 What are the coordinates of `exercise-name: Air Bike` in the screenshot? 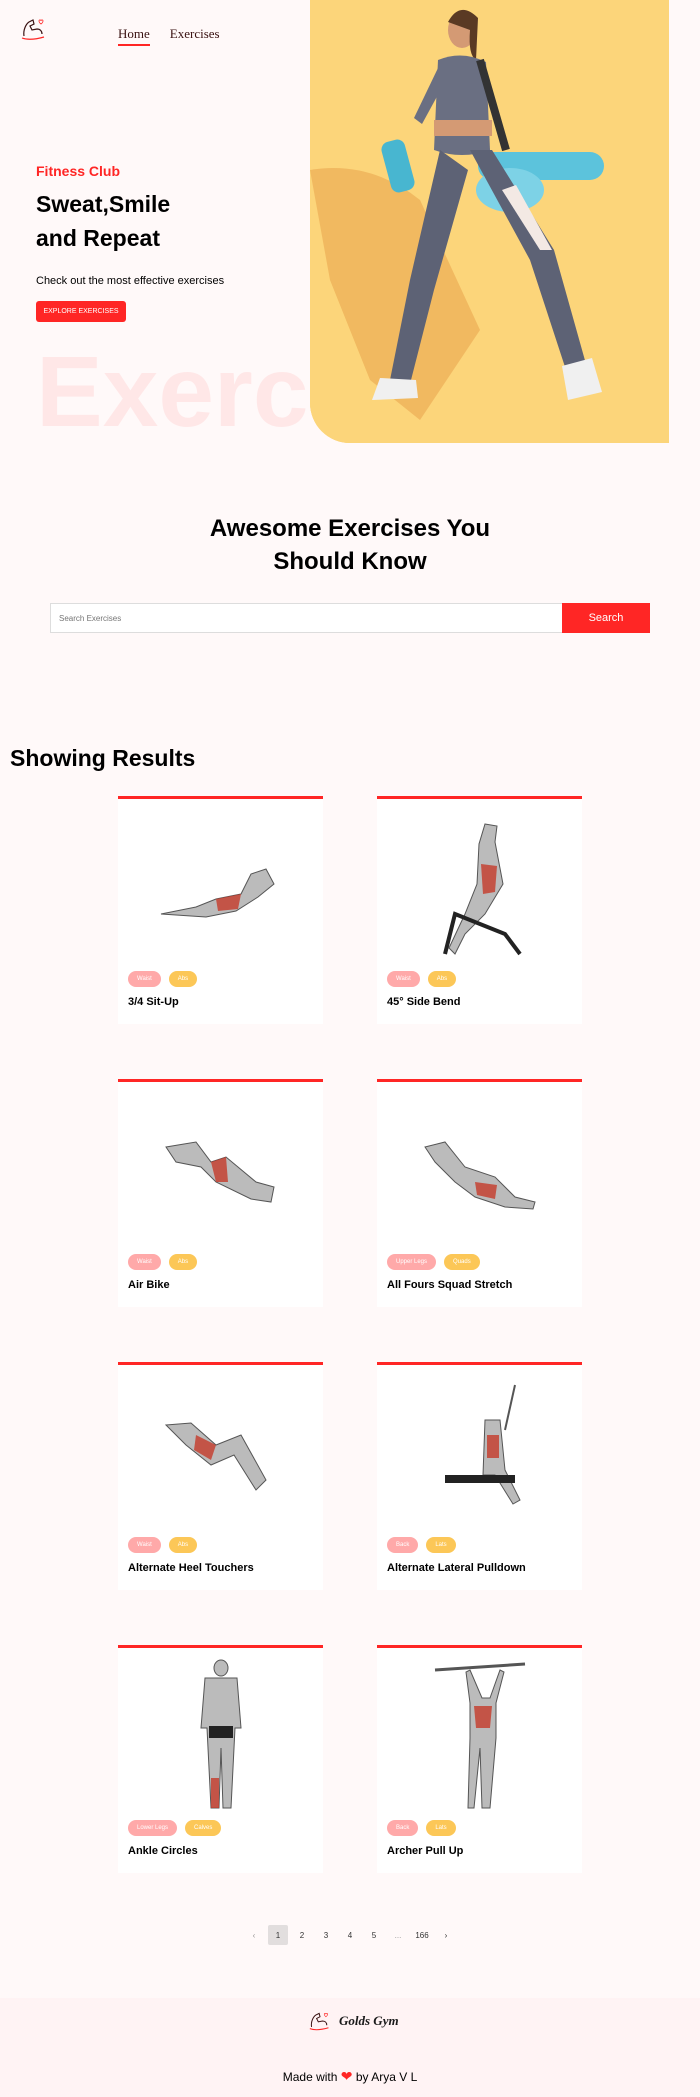 It's located at (149, 1285).